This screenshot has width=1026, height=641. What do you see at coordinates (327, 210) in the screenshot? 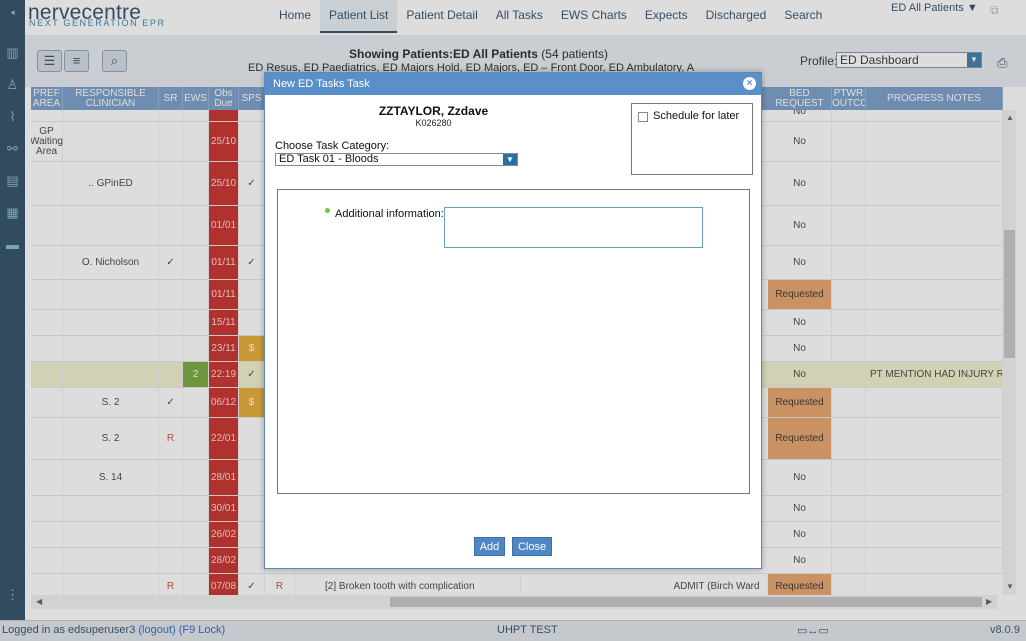
I see `required-indicator-icon` at bounding box center [327, 210].